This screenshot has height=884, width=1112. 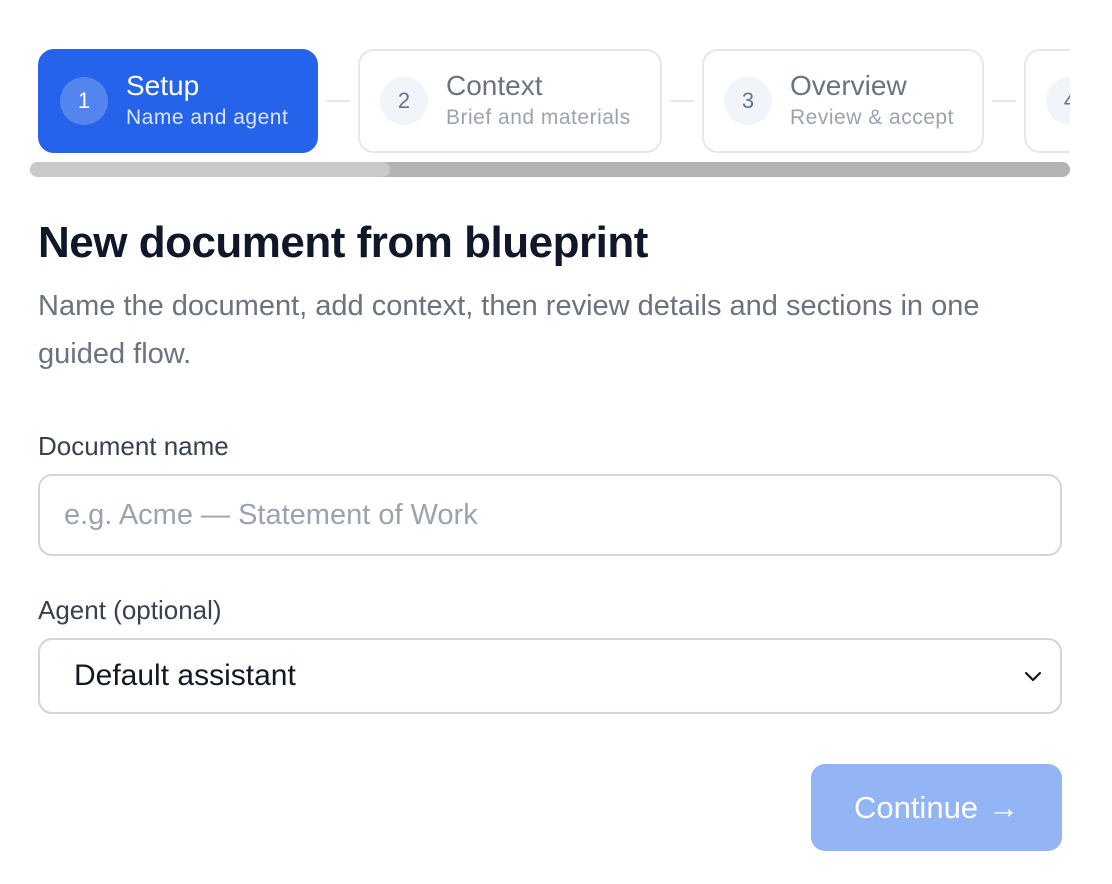 I want to click on step-context: 2 Context Brief and materials, so click(x=510, y=101).